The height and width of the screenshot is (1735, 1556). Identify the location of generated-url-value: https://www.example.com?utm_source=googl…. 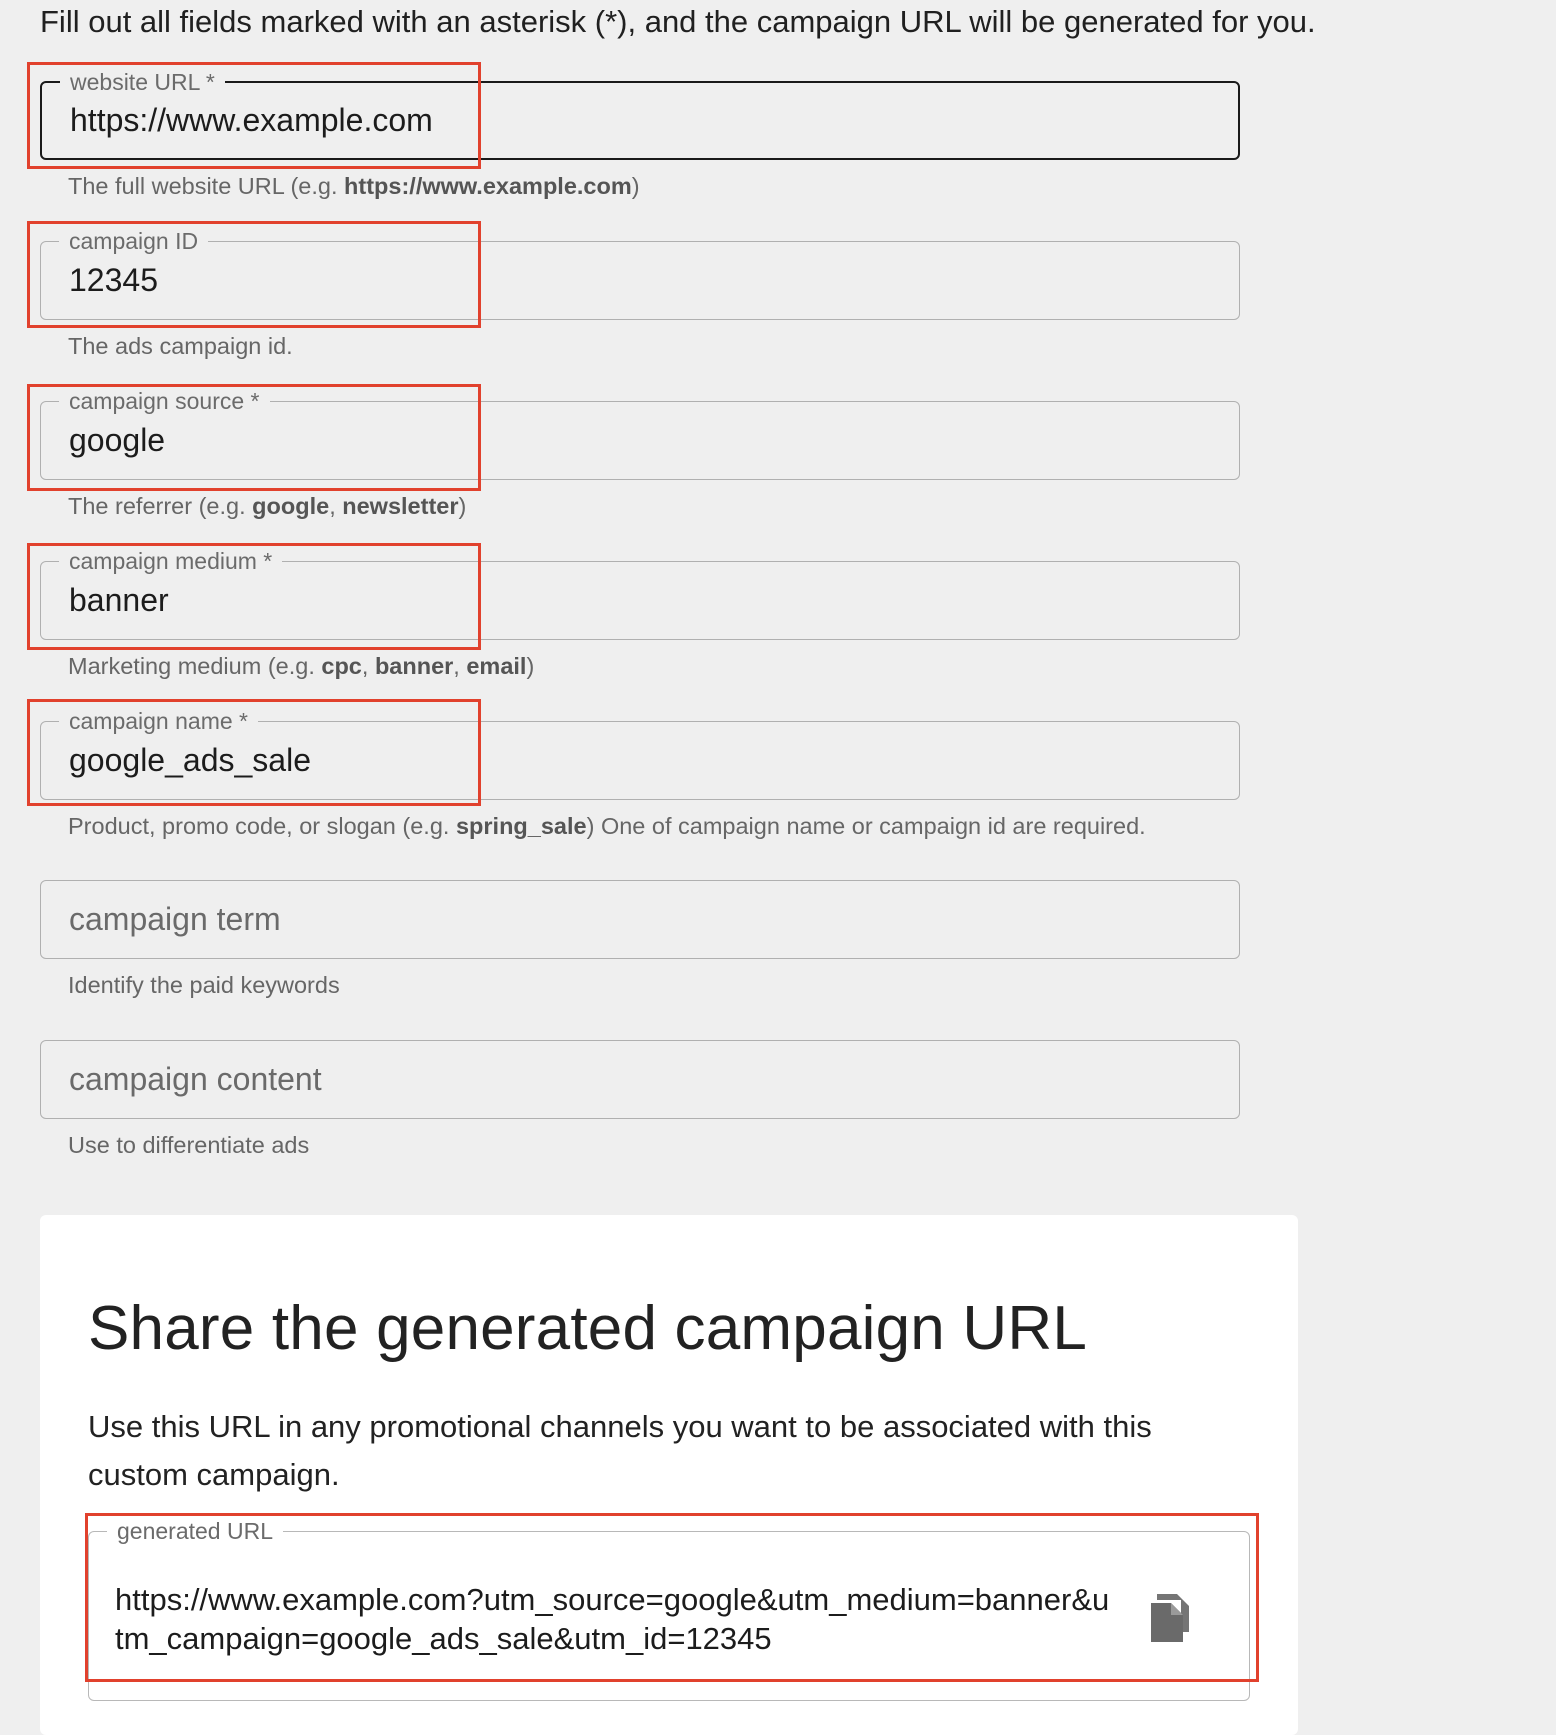
(615, 1619).